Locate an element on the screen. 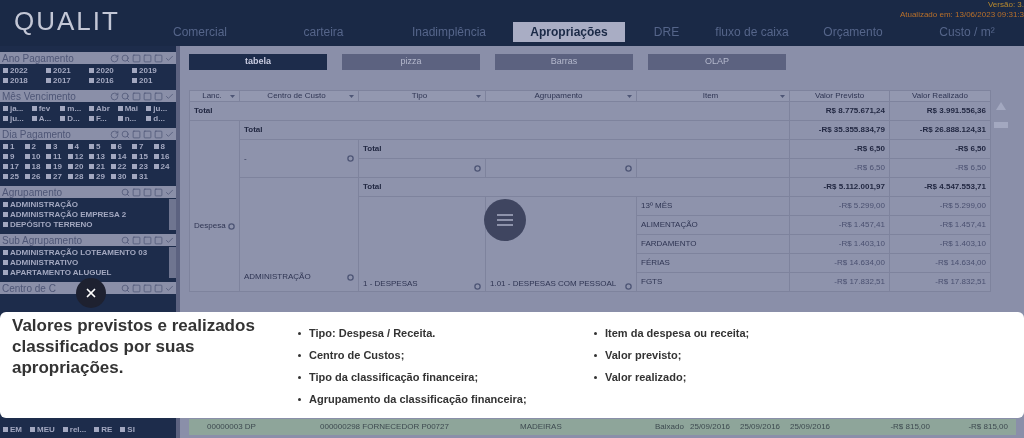 This screenshot has height=438, width=1024. filter-option: 2016 is located at coordinates (109, 80).